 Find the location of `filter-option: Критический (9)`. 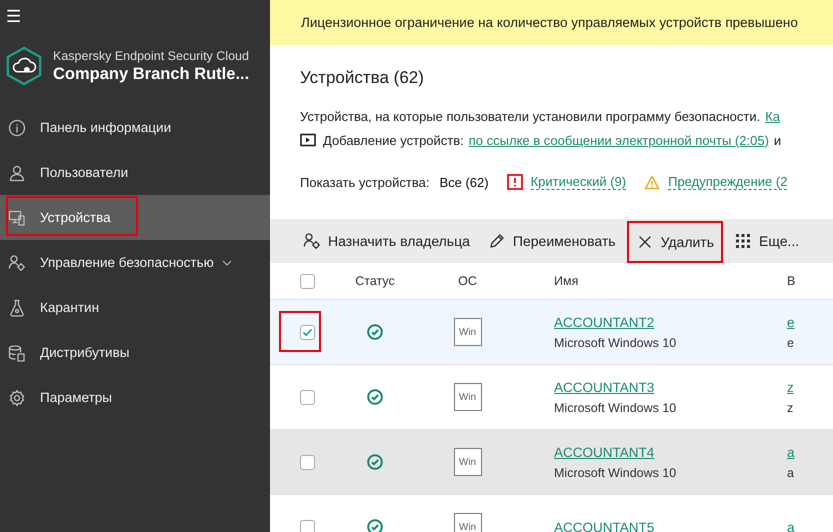

filter-option: Критический (9) is located at coordinates (578, 182).